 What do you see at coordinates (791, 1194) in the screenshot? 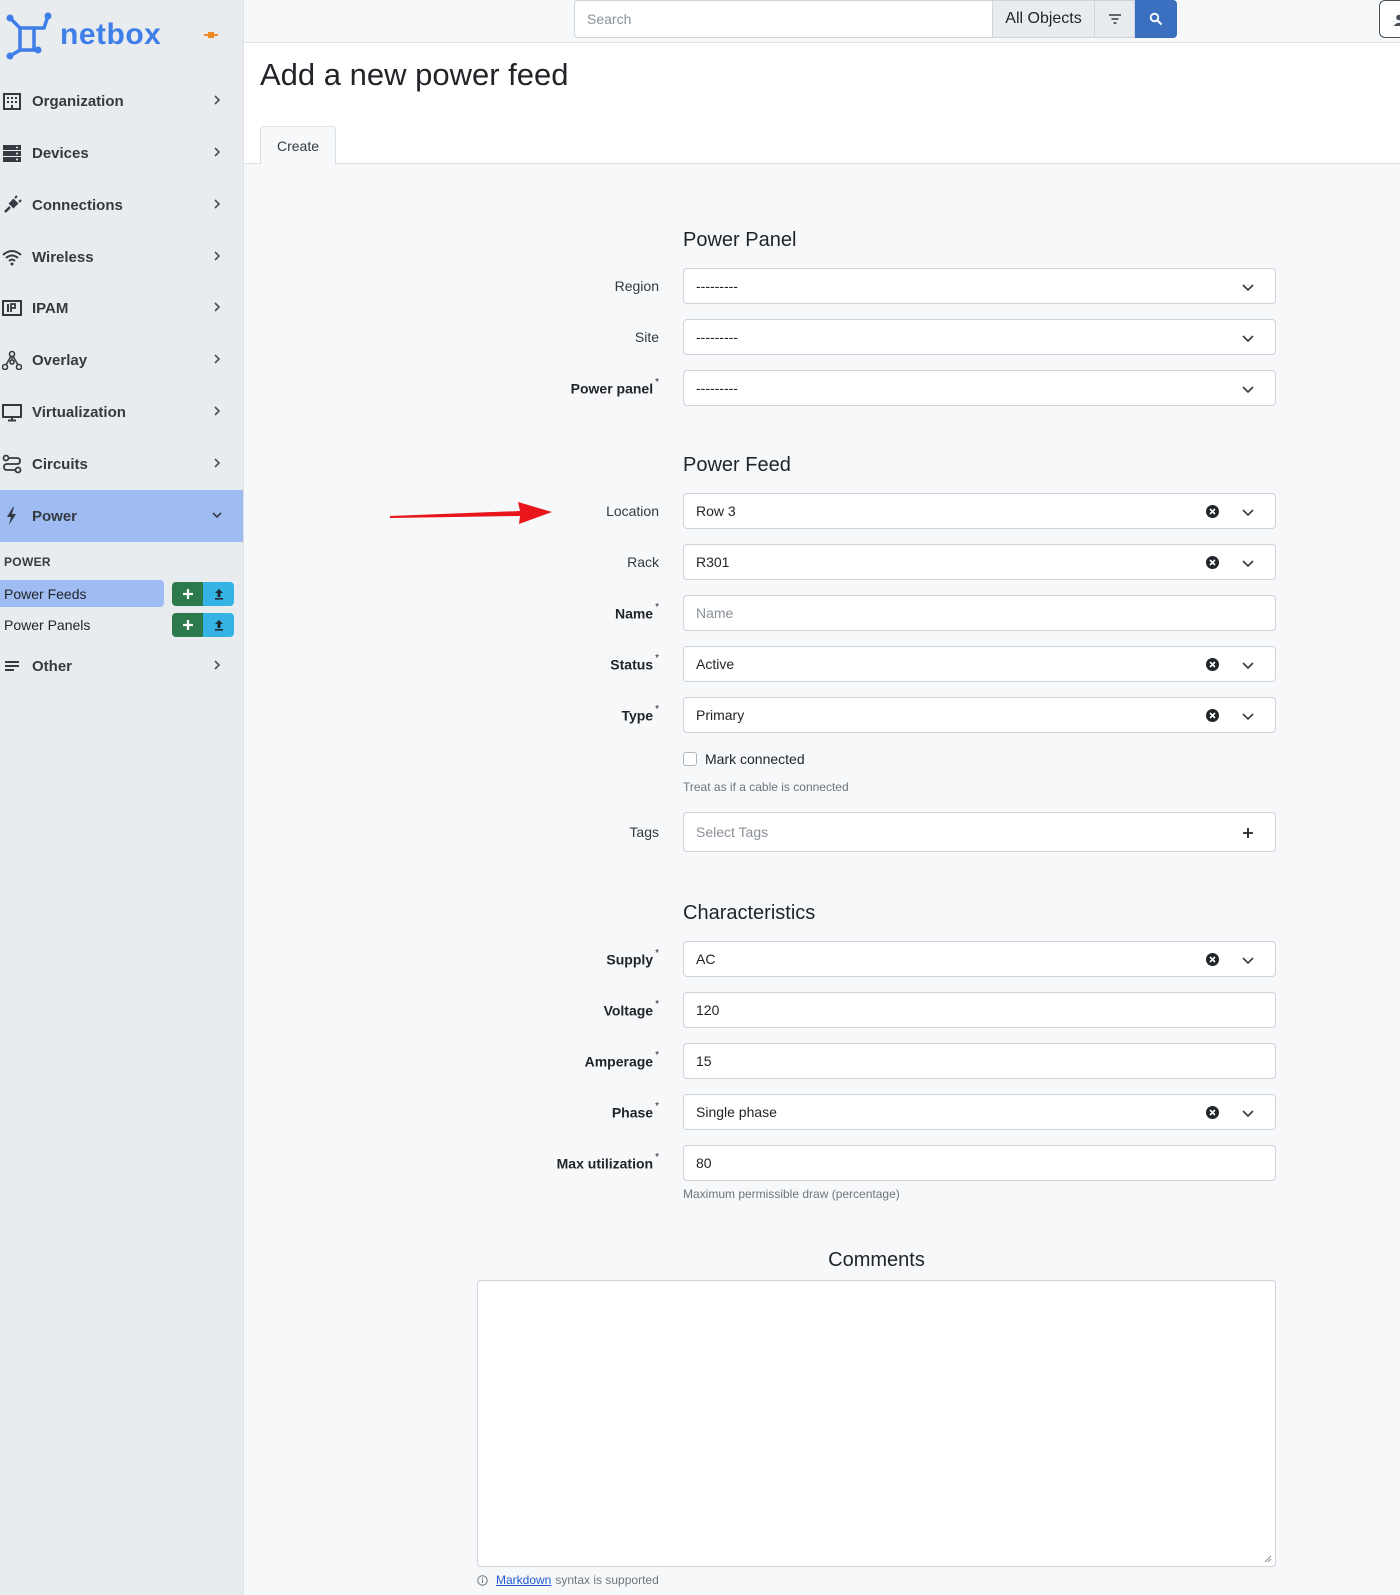
I see `max-utilization-help: Maximum permissible draw (percentage)` at bounding box center [791, 1194].